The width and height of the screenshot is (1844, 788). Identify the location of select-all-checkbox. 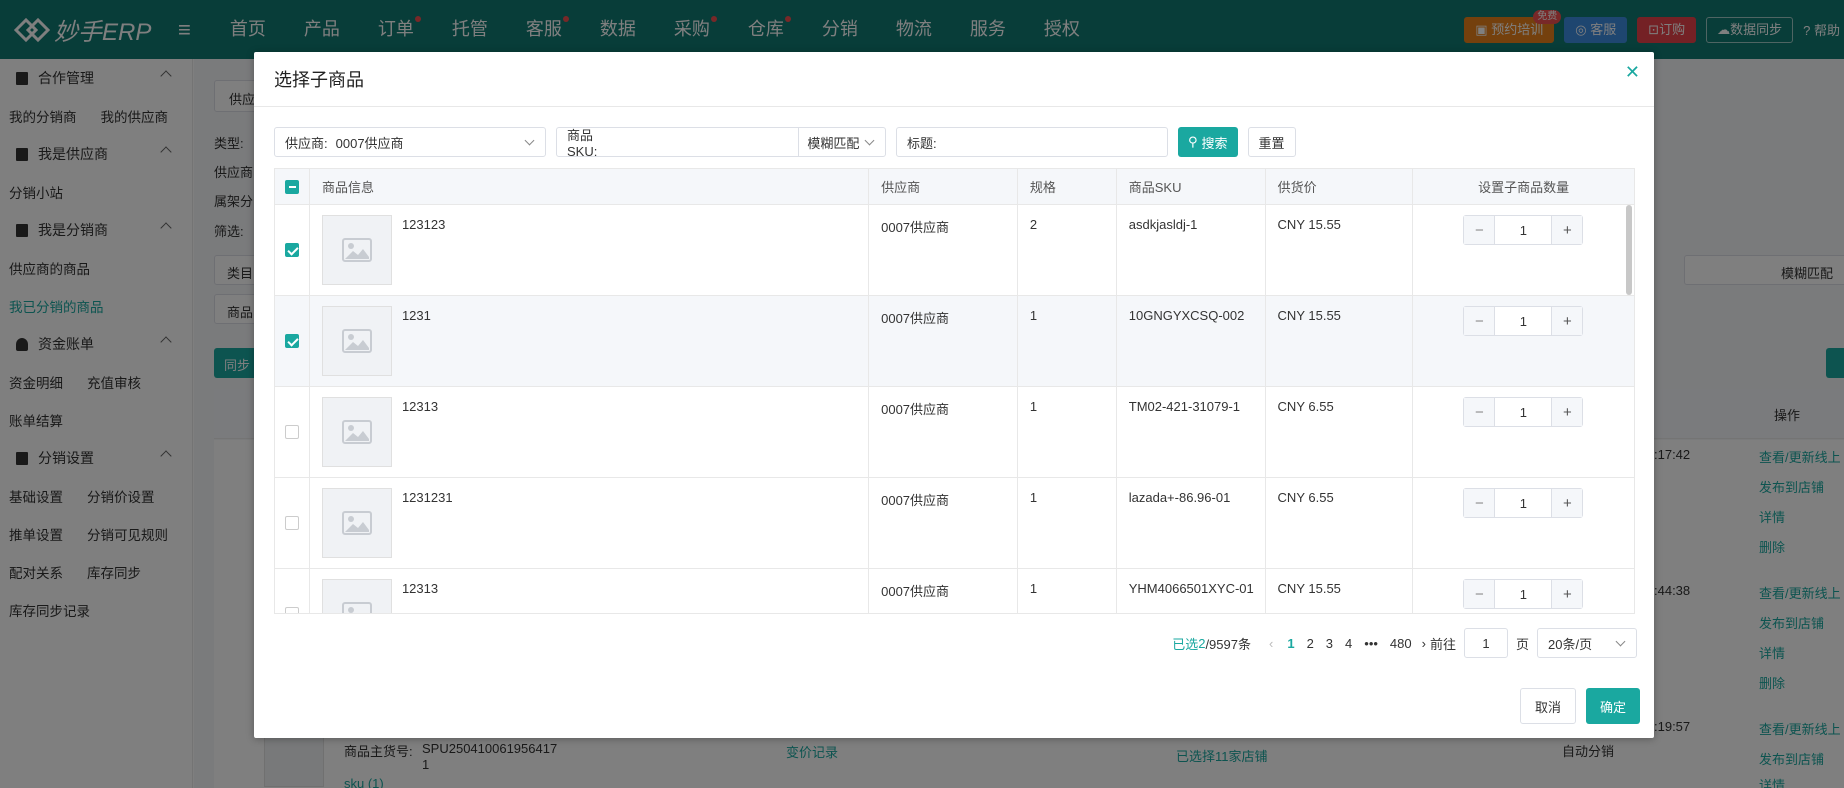
(291, 186).